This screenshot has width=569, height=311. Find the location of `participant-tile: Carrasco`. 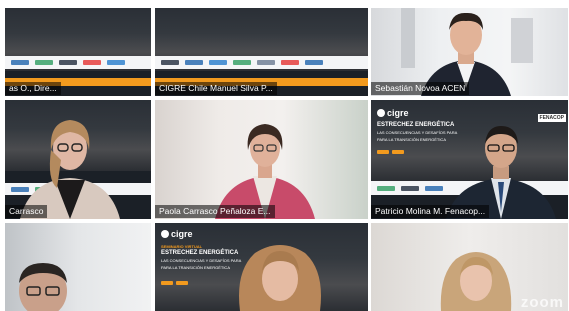

participant-tile: Carrasco is located at coordinates (78, 159).